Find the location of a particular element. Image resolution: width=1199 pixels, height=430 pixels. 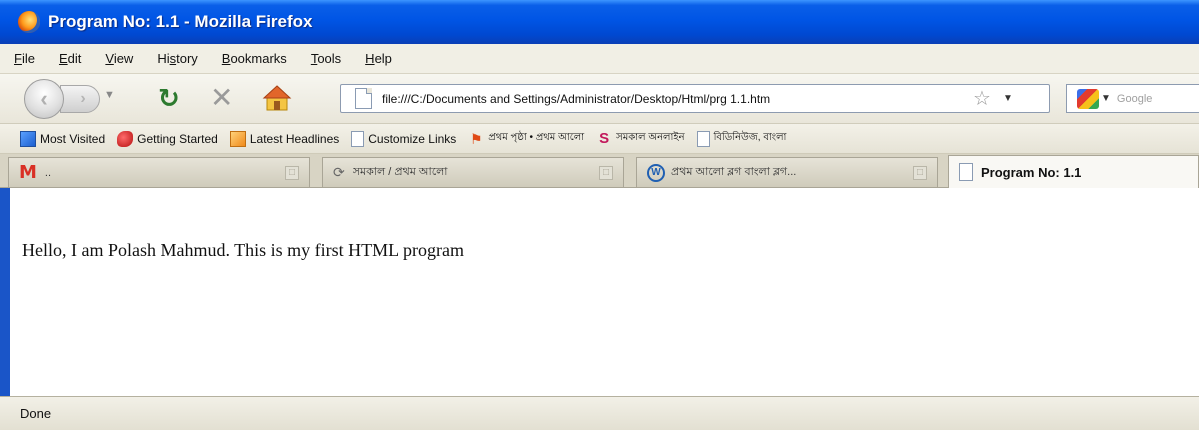

bookmark-latest-headlines: Latest Headlines is located at coordinates (284, 138).